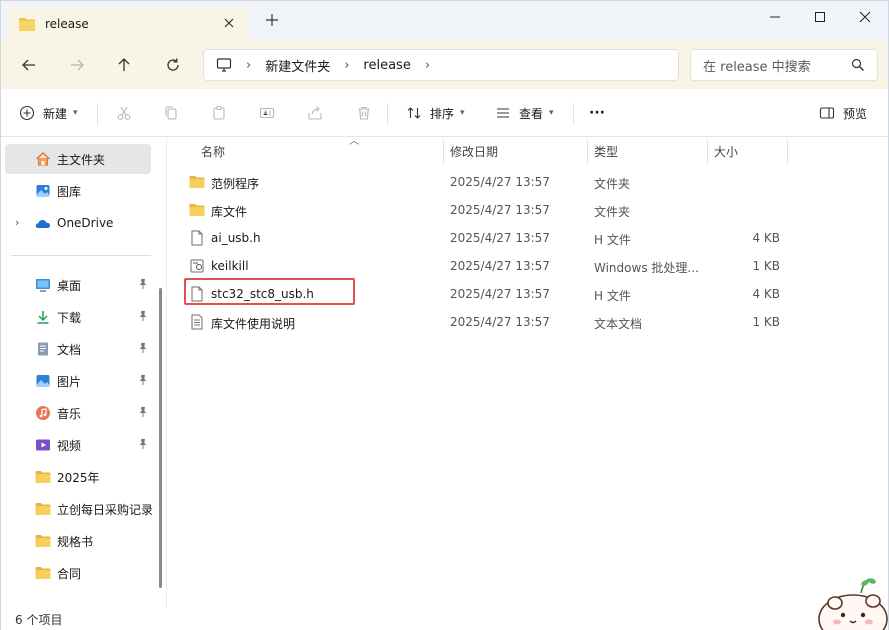 The width and height of the screenshot is (889, 630). I want to click on column-header-date: 修改日期, so click(474, 151).